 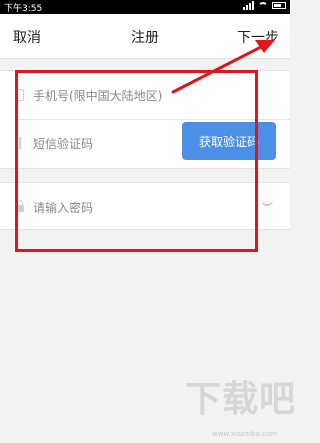 What do you see at coordinates (63, 143) in the screenshot?
I see `sms-code-input: 短信验证码` at bounding box center [63, 143].